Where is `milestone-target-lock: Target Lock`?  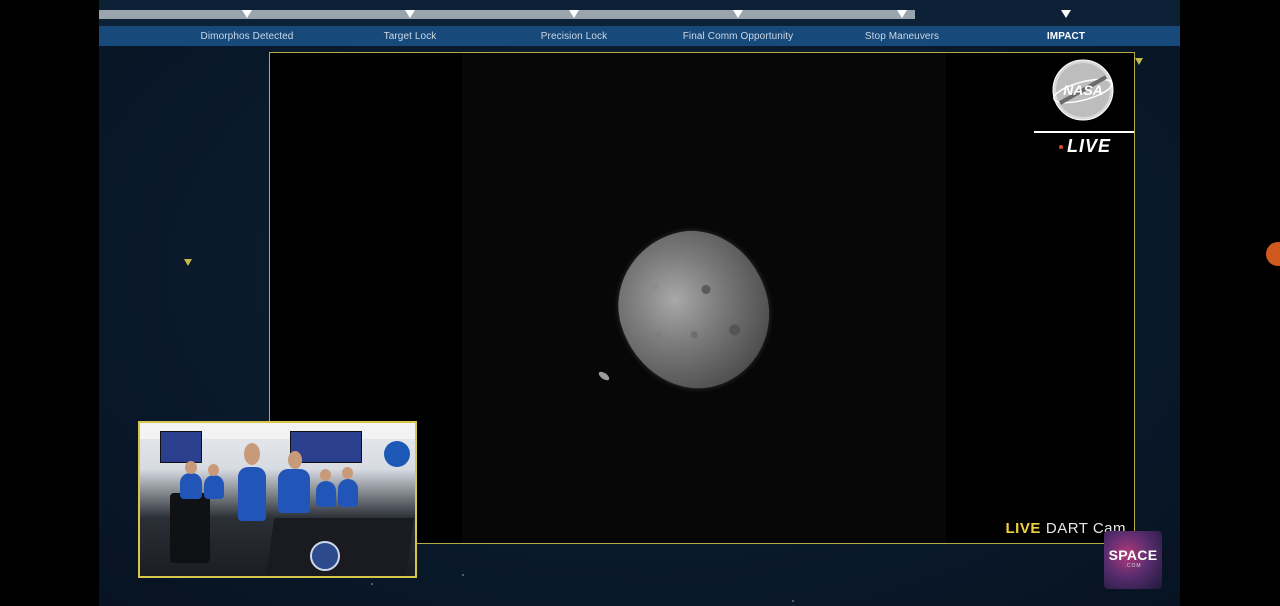
milestone-target-lock: Target Lock is located at coordinates (410, 23).